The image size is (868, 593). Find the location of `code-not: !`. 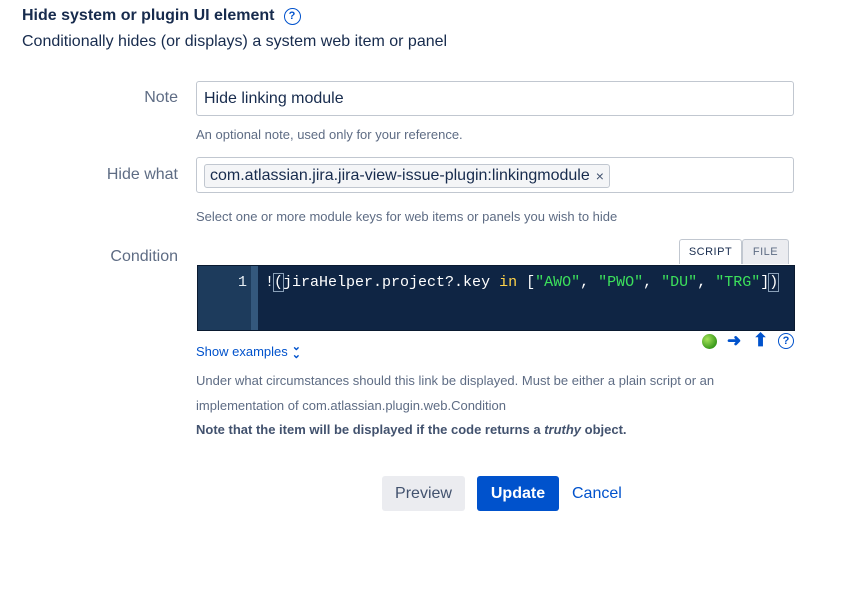

code-not: ! is located at coordinates (270, 282).